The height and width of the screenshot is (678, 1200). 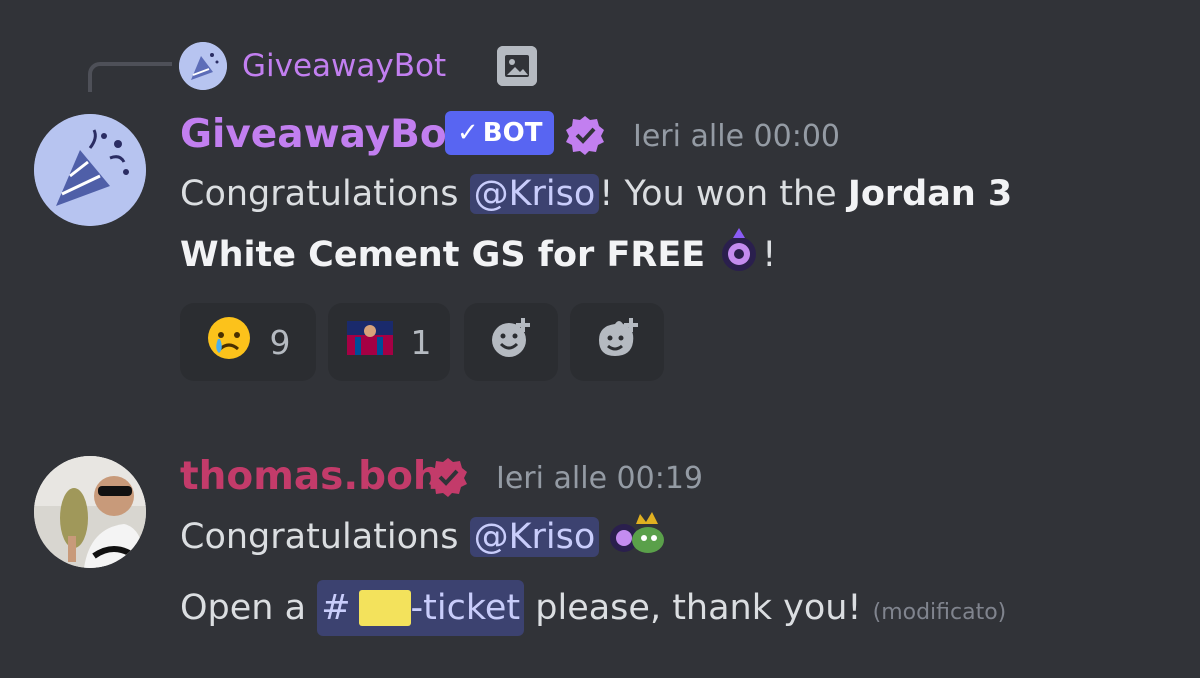 I want to click on channel-hash-icon: #, so click(x=336, y=608).